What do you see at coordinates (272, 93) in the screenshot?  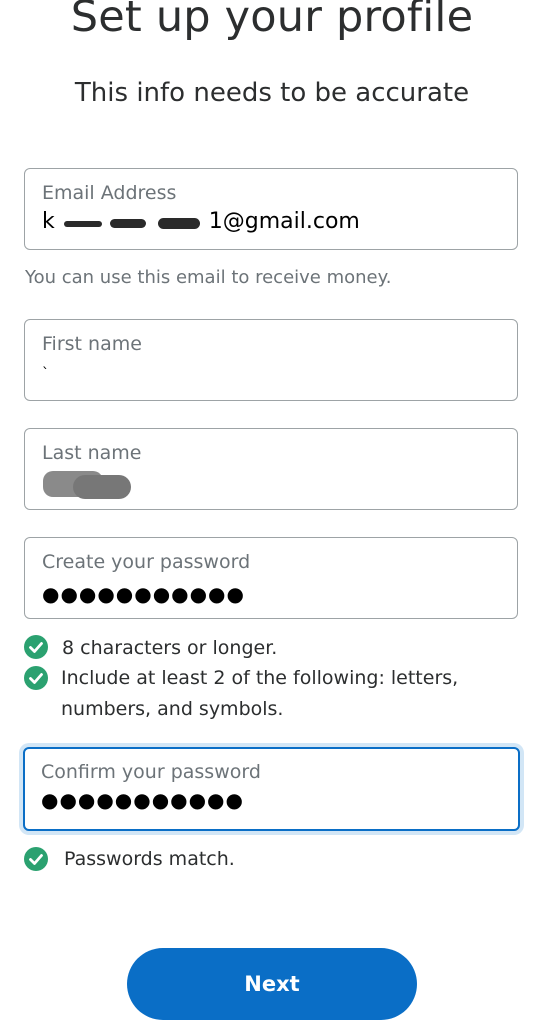 I see `page-subtitle: This info needs to be accurate` at bounding box center [272, 93].